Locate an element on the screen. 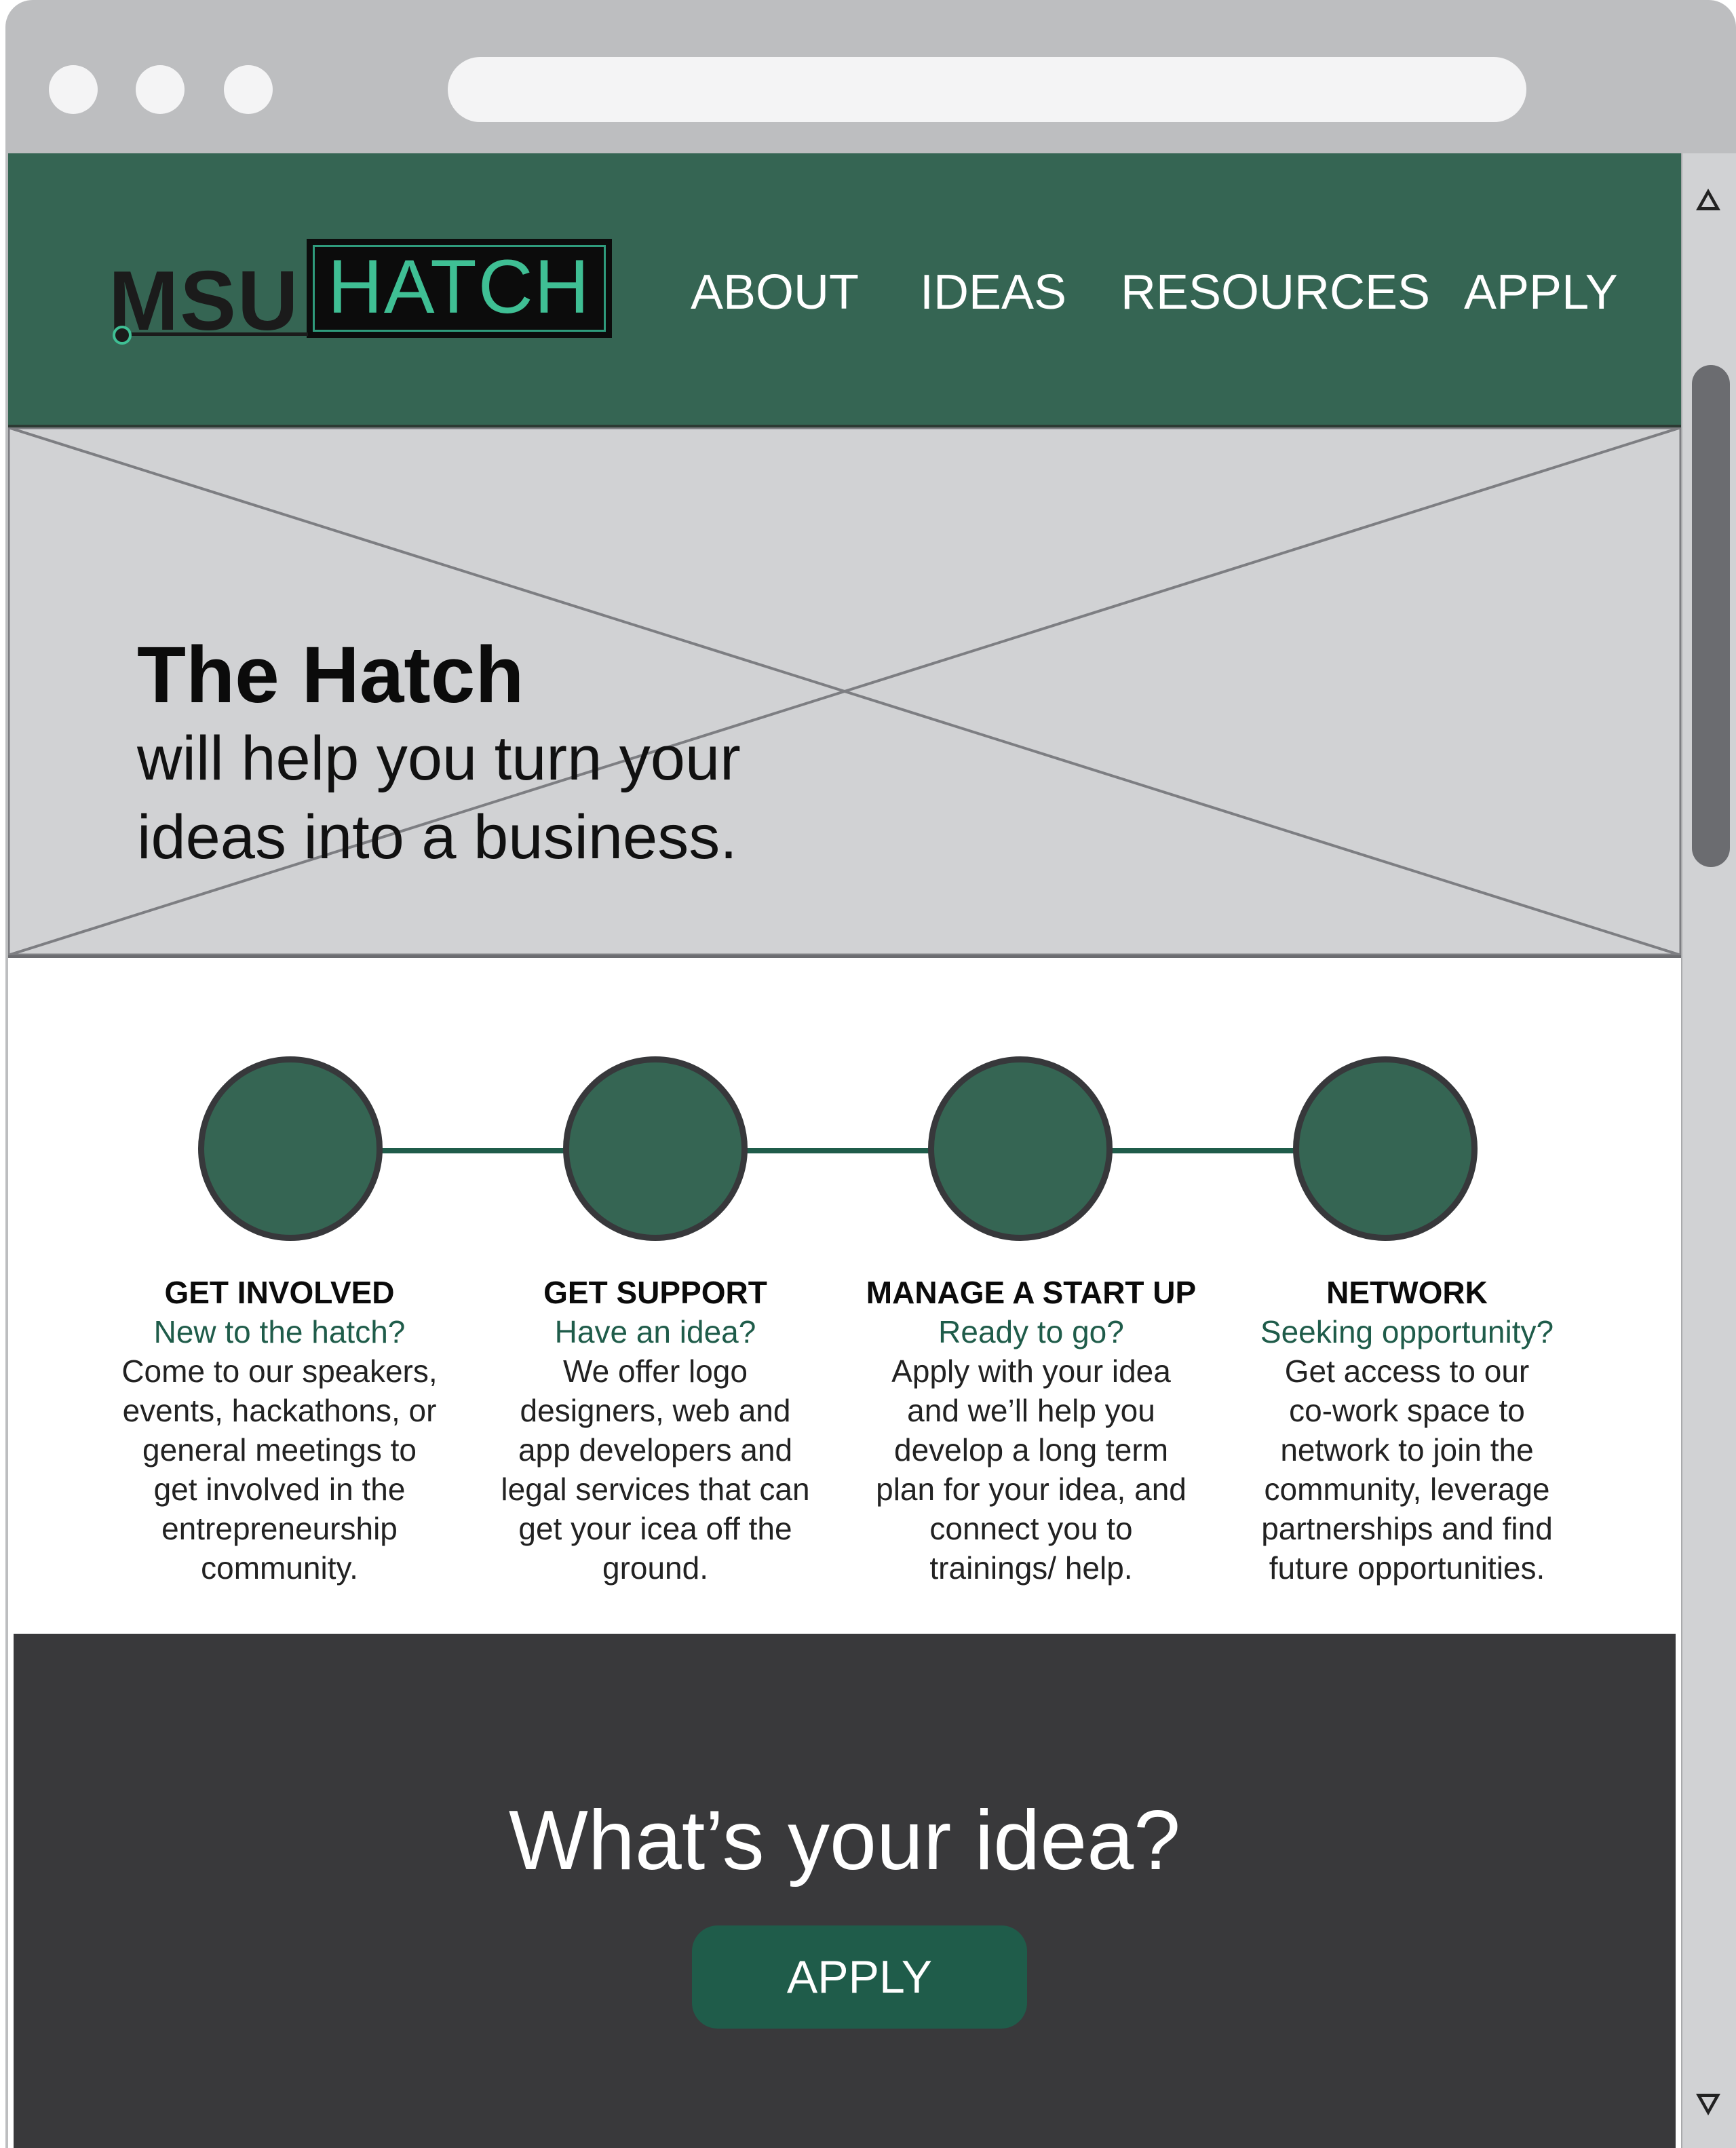  step-description-line: entrepreneurship is located at coordinates (279, 1528).